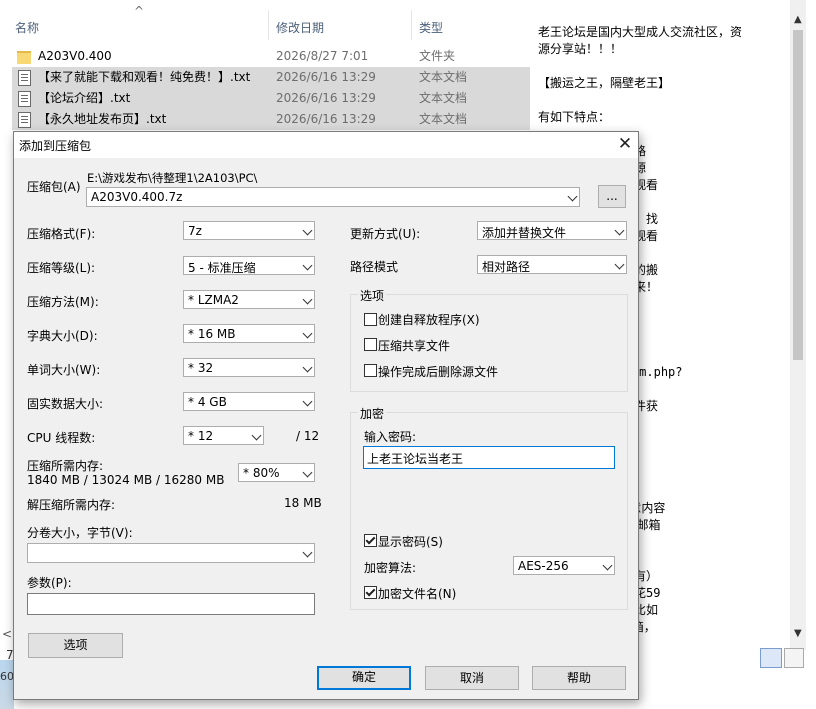 The height and width of the screenshot is (709, 816). Describe the element at coordinates (249, 401) in the screenshot. I see `solid-select: * 4 GB` at that location.